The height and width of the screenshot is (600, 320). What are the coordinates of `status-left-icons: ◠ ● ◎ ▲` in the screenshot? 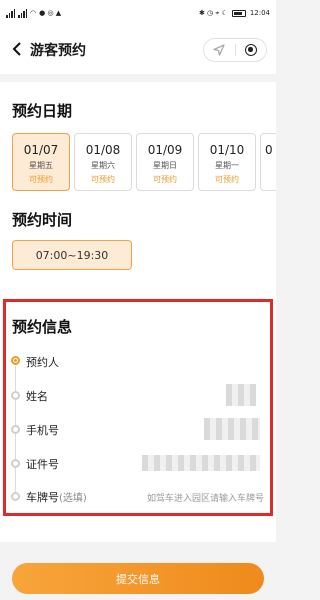 It's located at (34, 13).